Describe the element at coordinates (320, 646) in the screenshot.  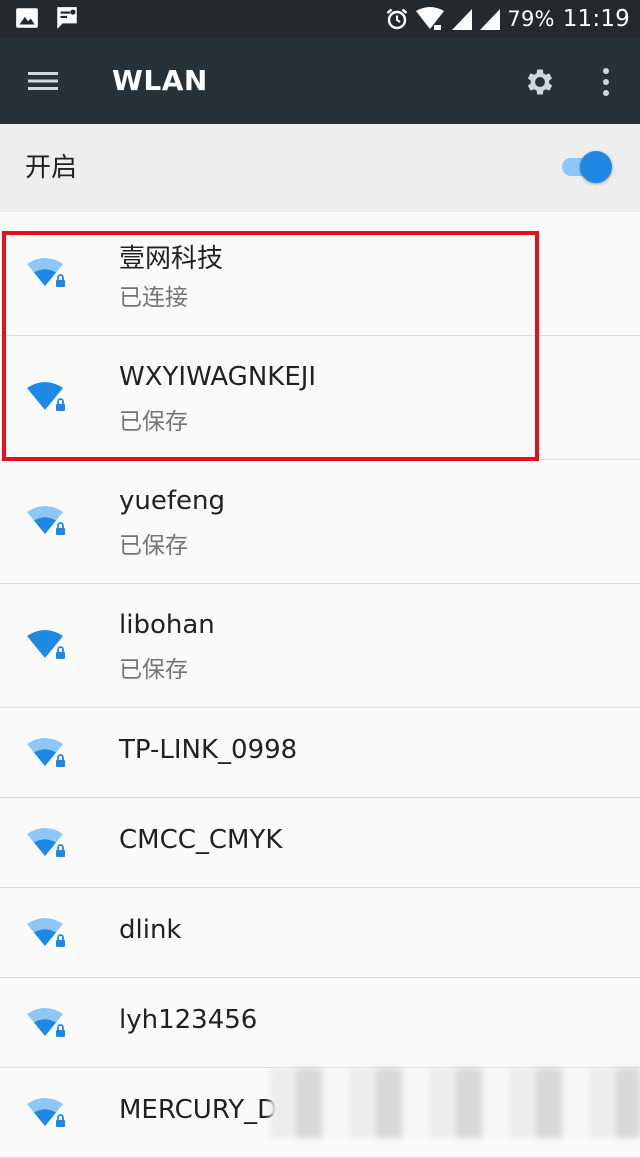
I see `network-item: libohan 已保存` at that location.